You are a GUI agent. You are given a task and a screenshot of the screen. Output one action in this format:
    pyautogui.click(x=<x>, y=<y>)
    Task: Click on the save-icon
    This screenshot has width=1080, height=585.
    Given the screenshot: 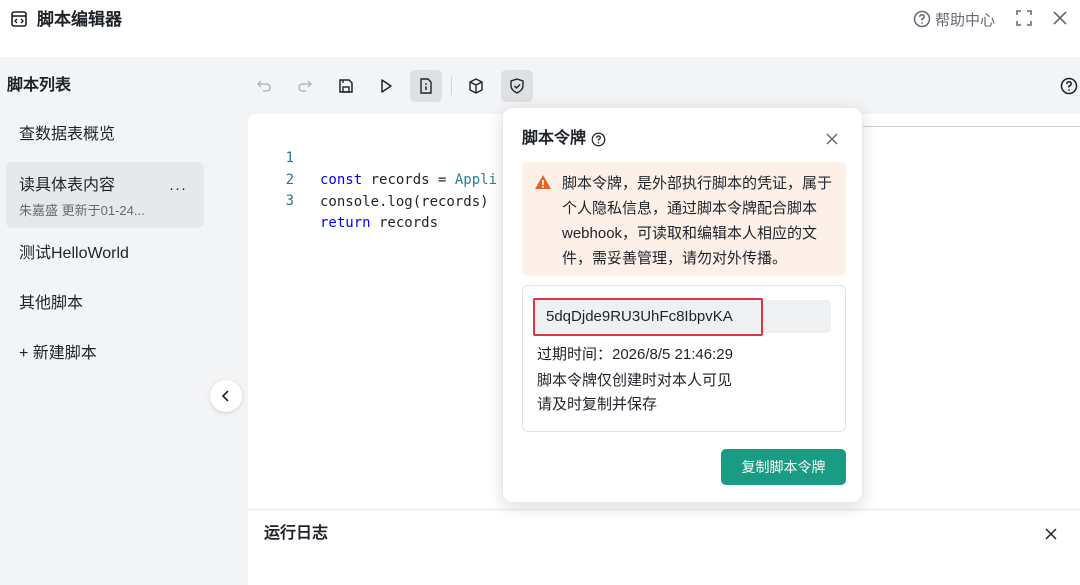 What is the action you would take?
    pyautogui.click(x=346, y=86)
    